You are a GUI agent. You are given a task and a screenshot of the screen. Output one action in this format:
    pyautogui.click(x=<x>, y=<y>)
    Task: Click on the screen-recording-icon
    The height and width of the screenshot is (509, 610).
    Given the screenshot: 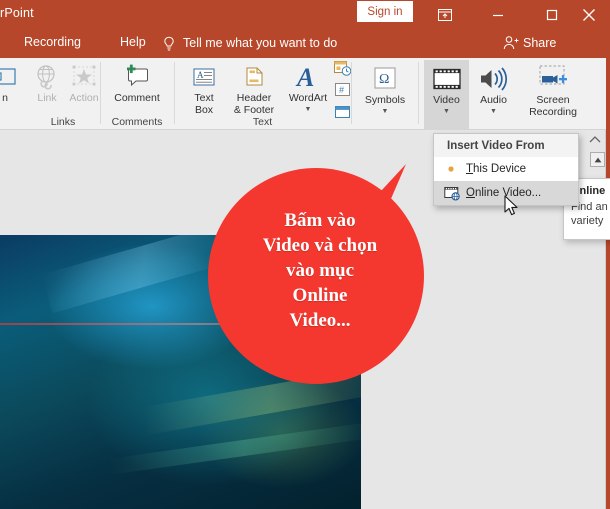 What is the action you would take?
    pyautogui.click(x=553, y=76)
    